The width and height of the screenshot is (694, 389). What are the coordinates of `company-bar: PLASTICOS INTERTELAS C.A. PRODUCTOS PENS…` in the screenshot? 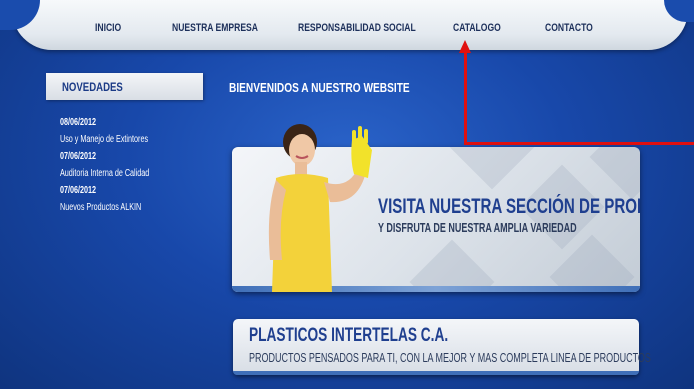 It's located at (442, 347).